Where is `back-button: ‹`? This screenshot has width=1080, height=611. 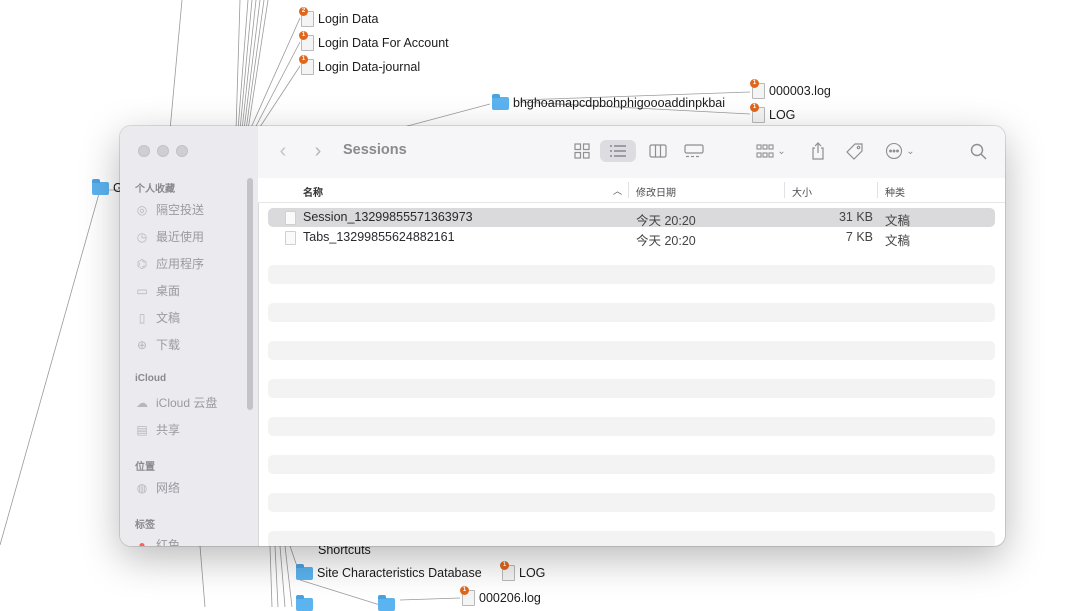 back-button: ‹ is located at coordinates (283, 151).